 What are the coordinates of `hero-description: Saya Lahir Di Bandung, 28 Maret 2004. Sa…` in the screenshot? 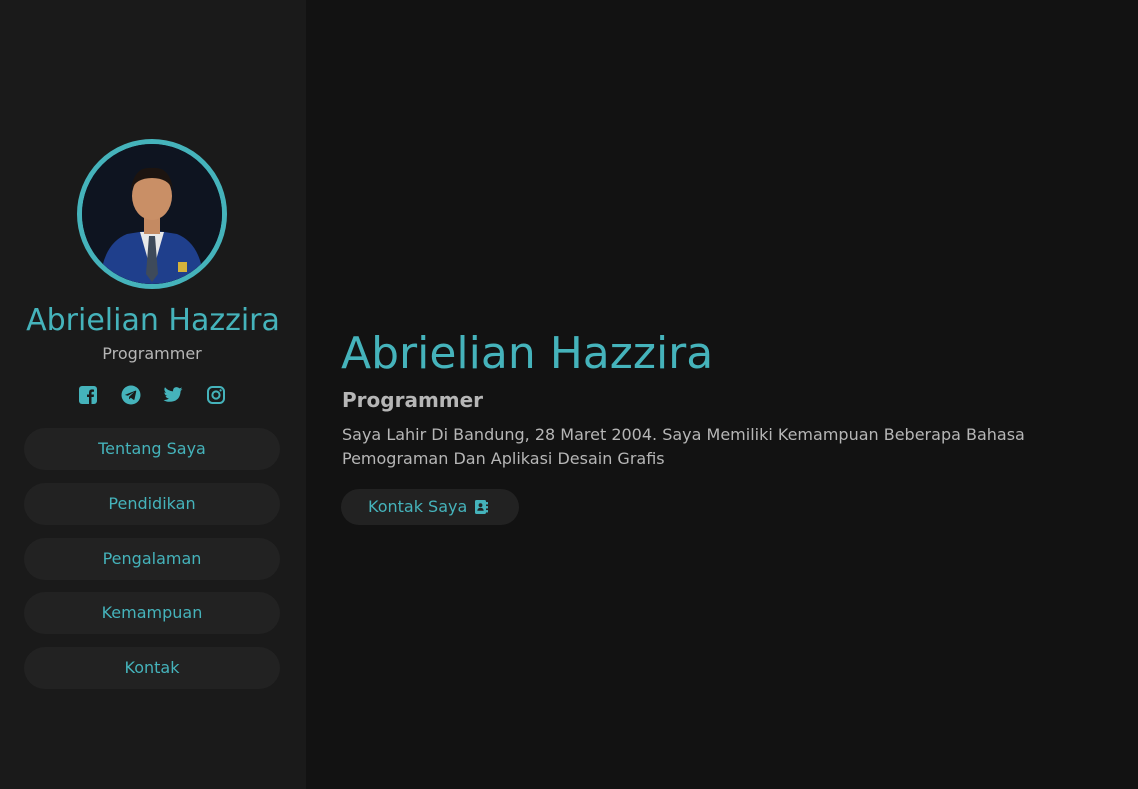 It's located at (683, 446).